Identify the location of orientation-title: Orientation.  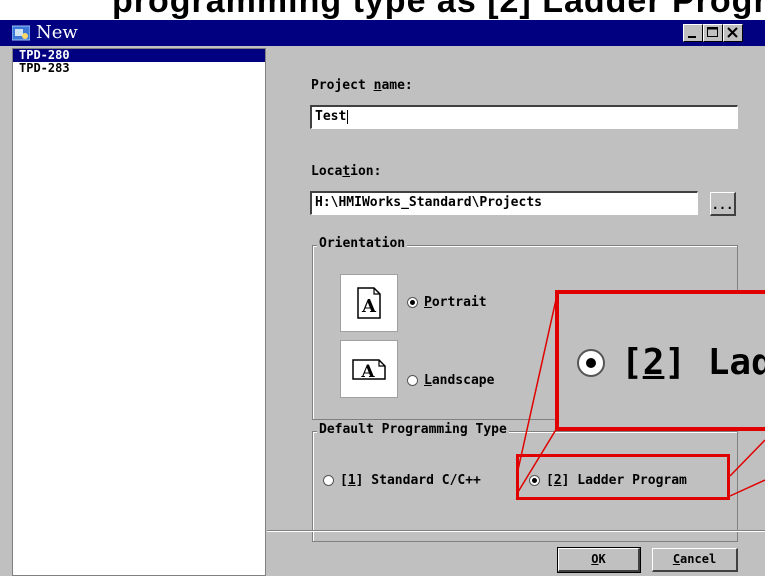
(362, 243).